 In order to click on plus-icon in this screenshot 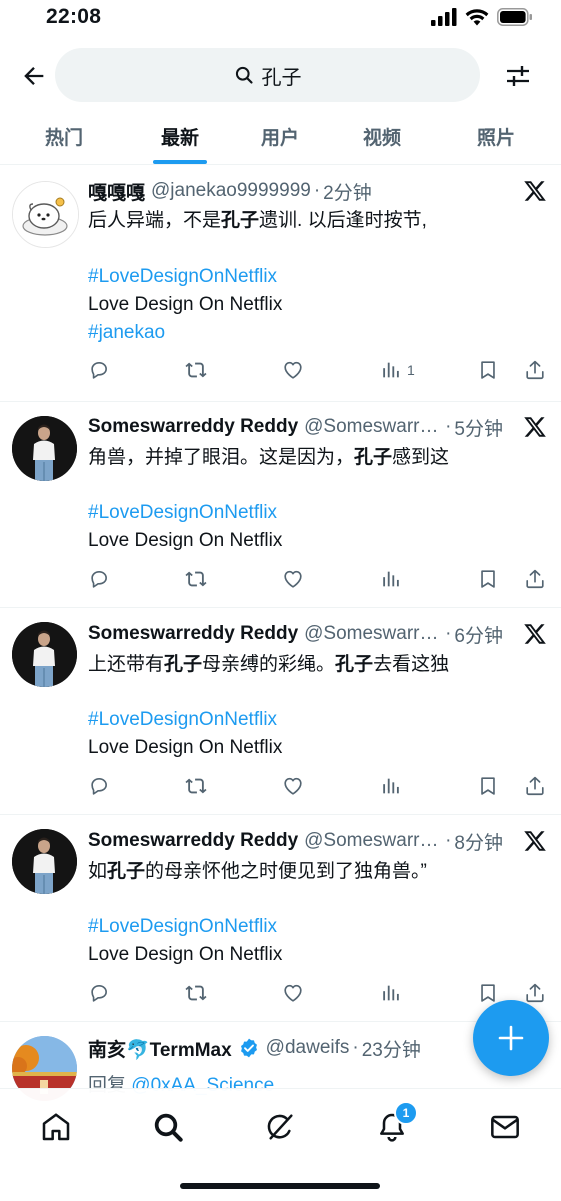, I will do `click(511, 1038)`.